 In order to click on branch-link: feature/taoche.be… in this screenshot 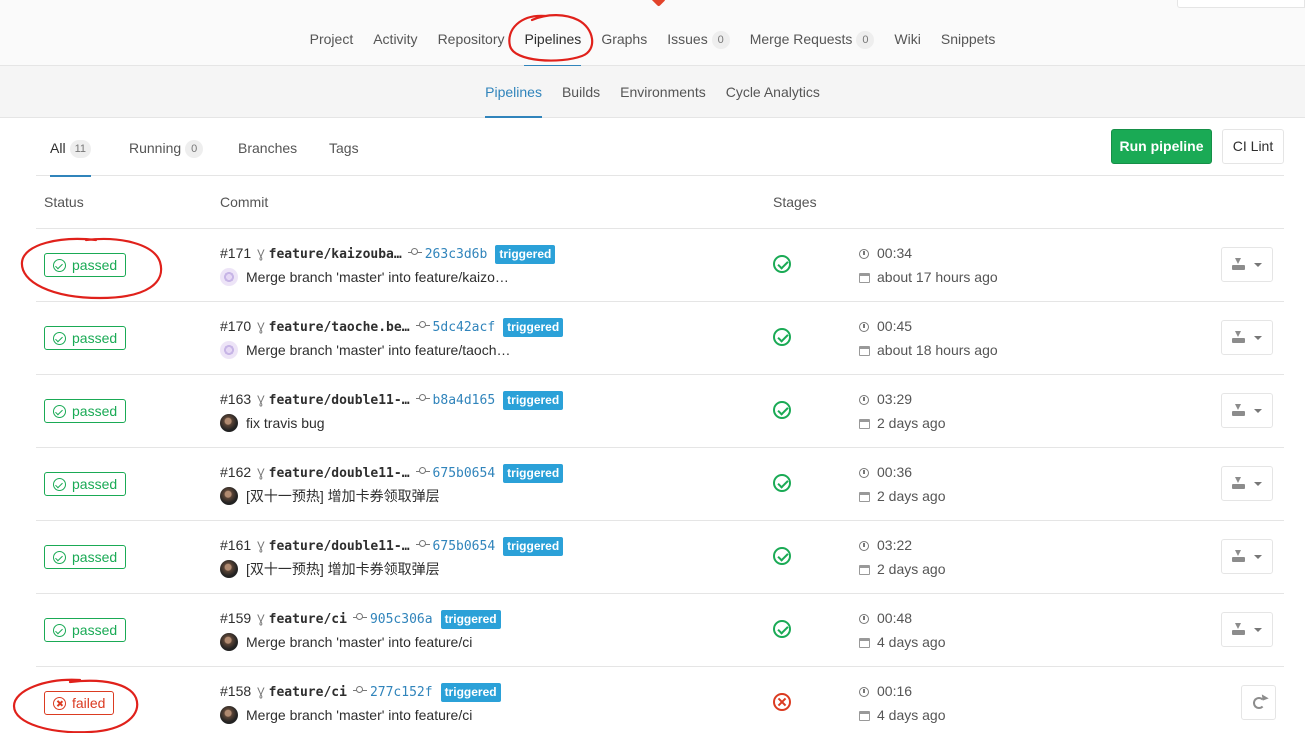, I will do `click(339, 327)`.